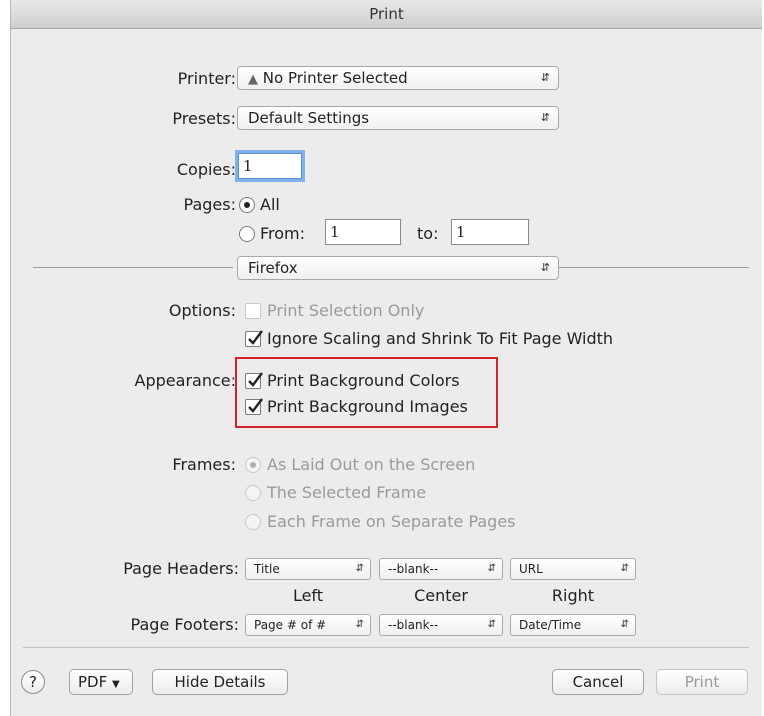 The height and width of the screenshot is (716, 764). I want to click on header-center-popup: --blank-- ⇵, so click(441, 569).